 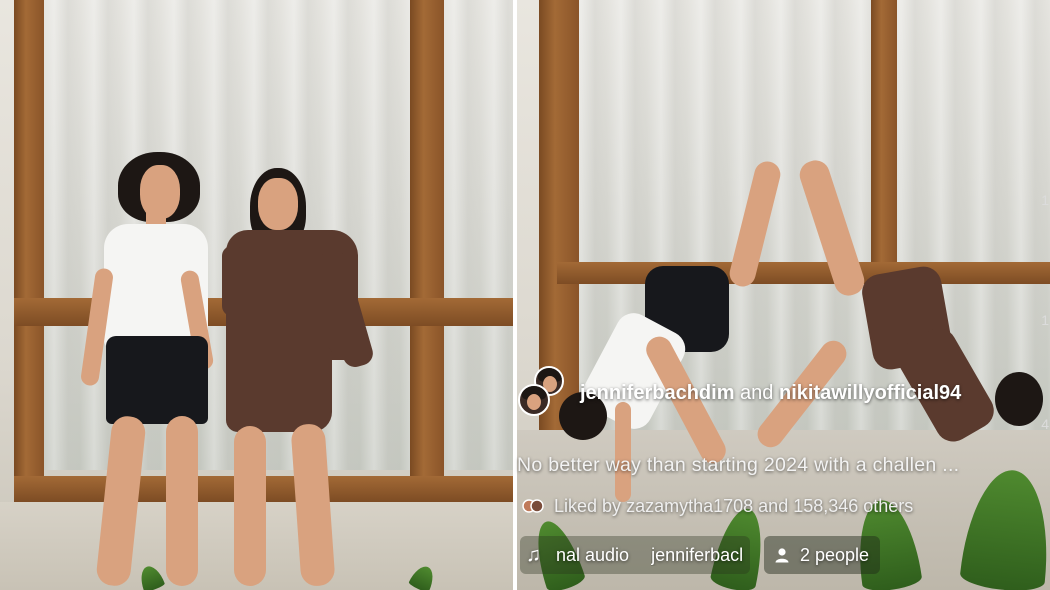 What do you see at coordinates (533, 506) in the screenshot?
I see `liked-by-avatars-icon` at bounding box center [533, 506].